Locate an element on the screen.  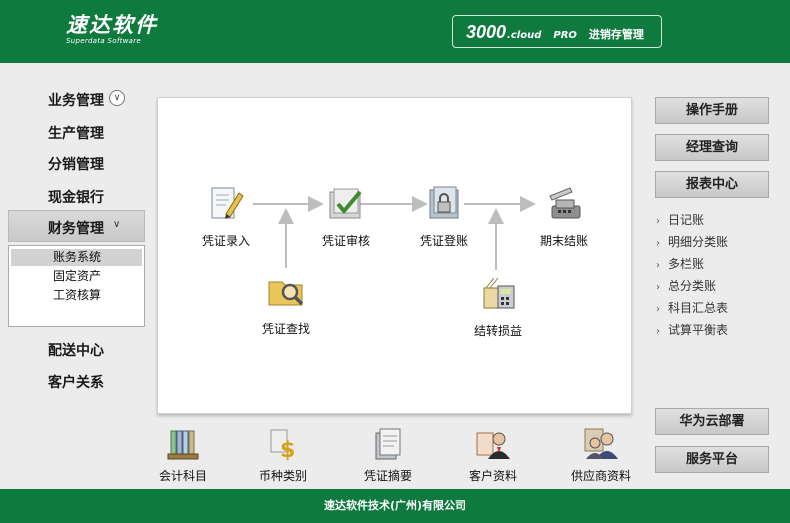
report-link-label: 试算平衡表 is located at coordinates (698, 330).